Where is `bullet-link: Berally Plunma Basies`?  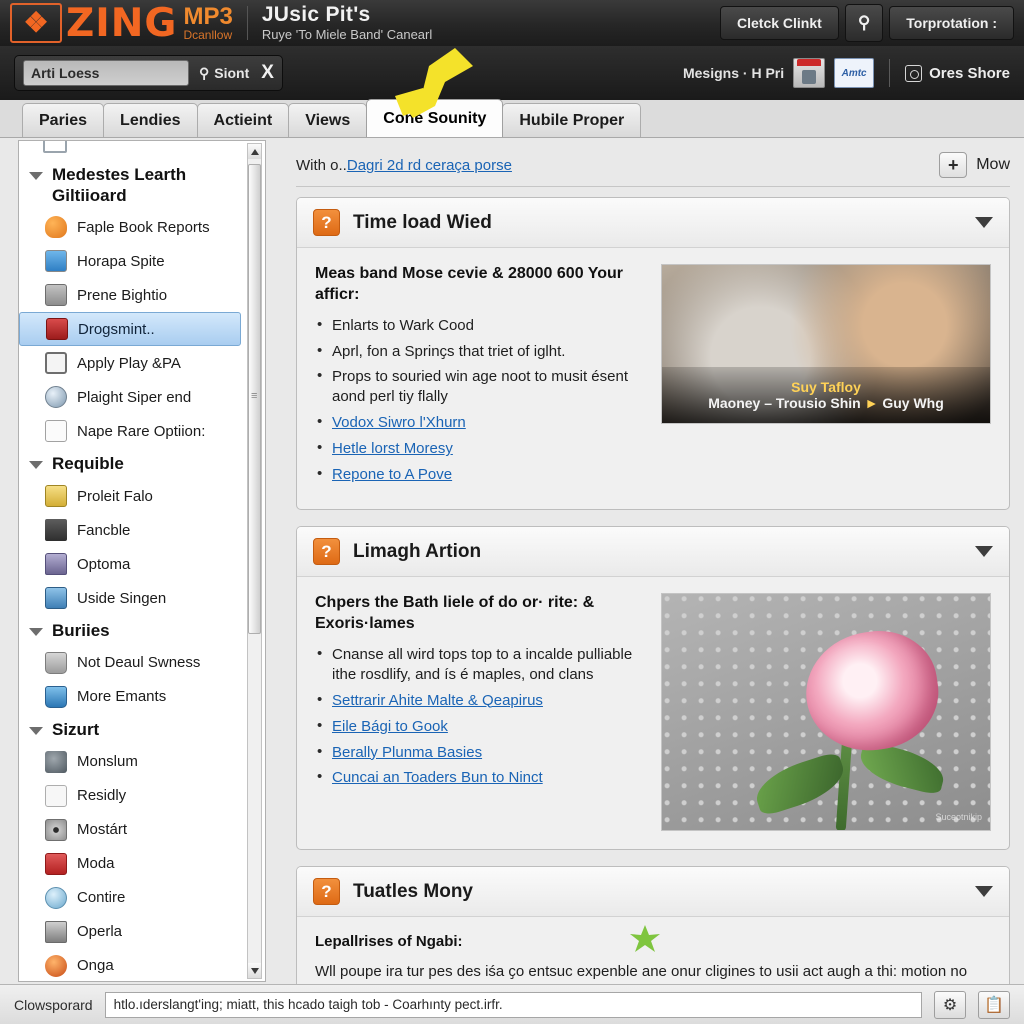 bullet-link: Berally Plunma Basies is located at coordinates (407, 752).